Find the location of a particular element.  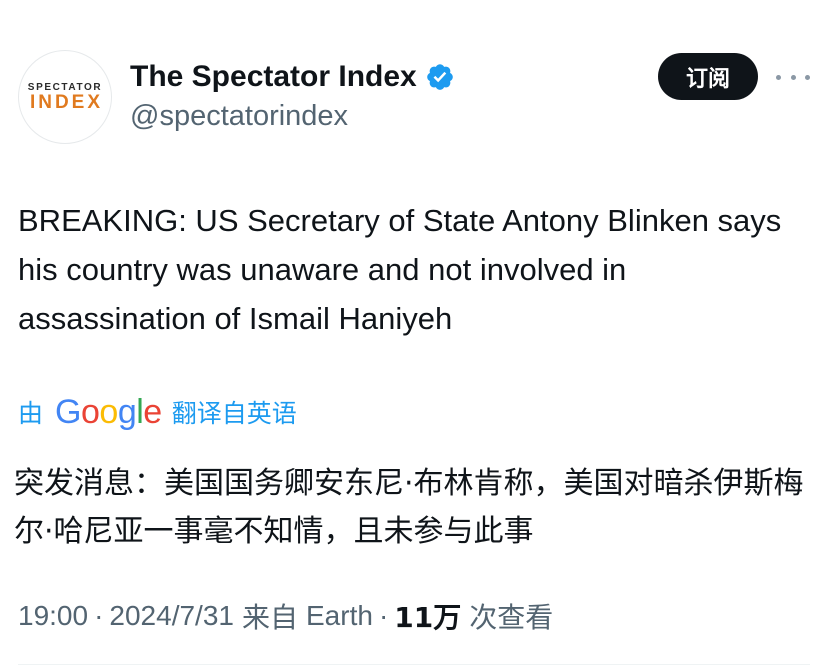

google-logo: Google is located at coordinates (108, 412).